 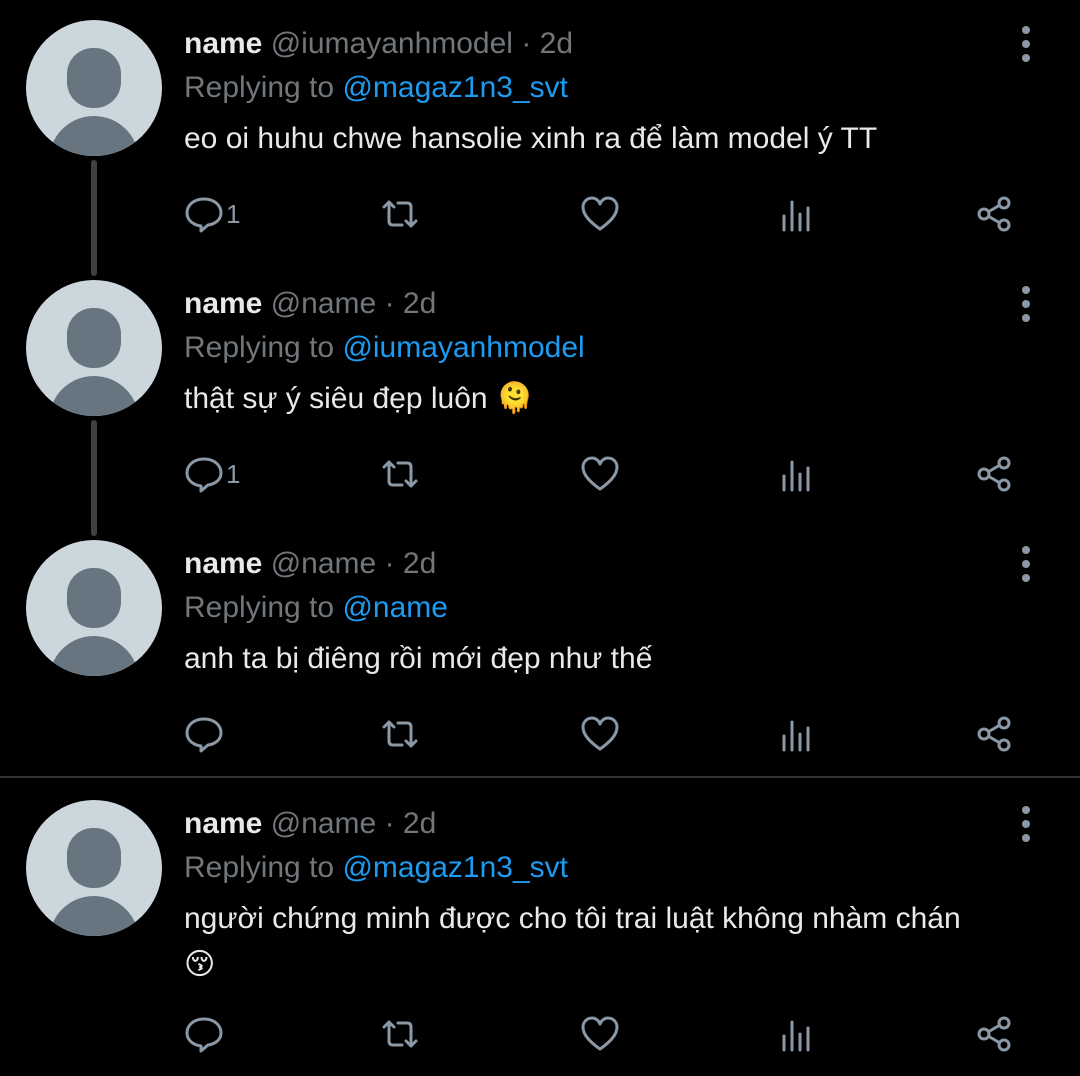 I want to click on tweet-divider, so click(x=540, y=777).